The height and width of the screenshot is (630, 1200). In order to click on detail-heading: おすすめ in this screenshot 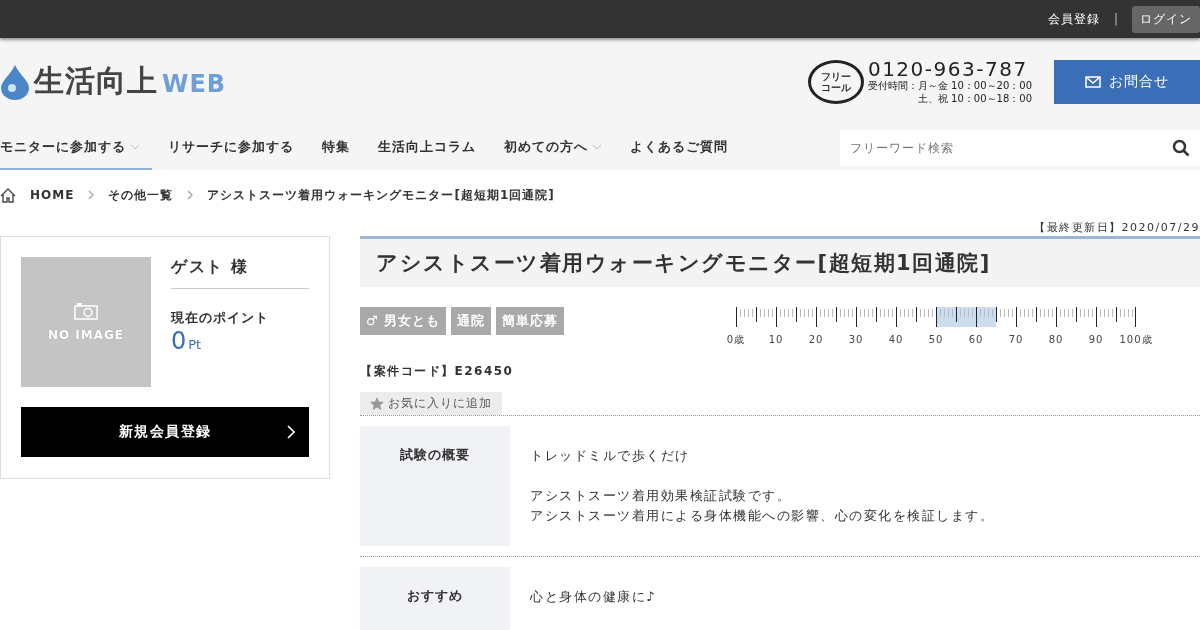, I will do `click(435, 598)`.